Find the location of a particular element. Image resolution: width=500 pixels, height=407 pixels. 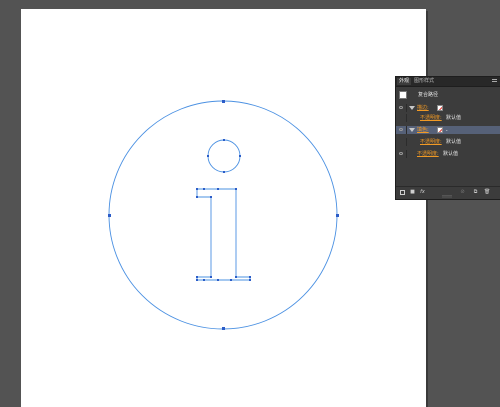

stroke-label: 描边: is located at coordinates (423, 108).